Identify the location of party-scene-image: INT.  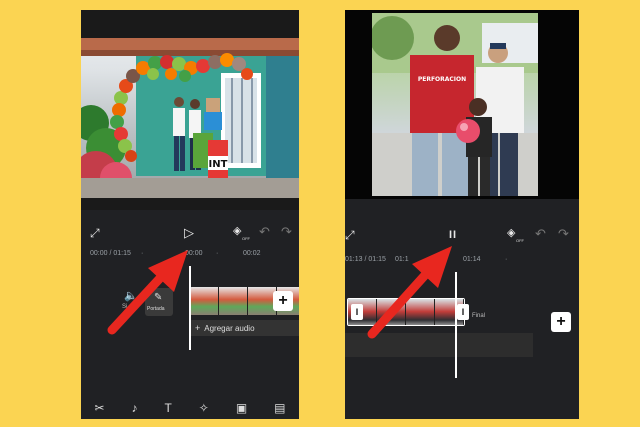
(190, 118).